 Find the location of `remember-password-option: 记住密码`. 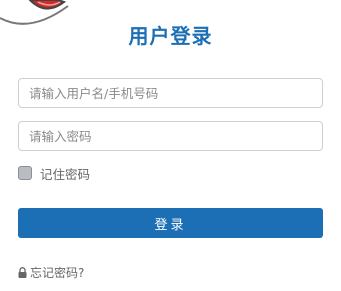

remember-password-option: 记住密码 is located at coordinates (54, 173).